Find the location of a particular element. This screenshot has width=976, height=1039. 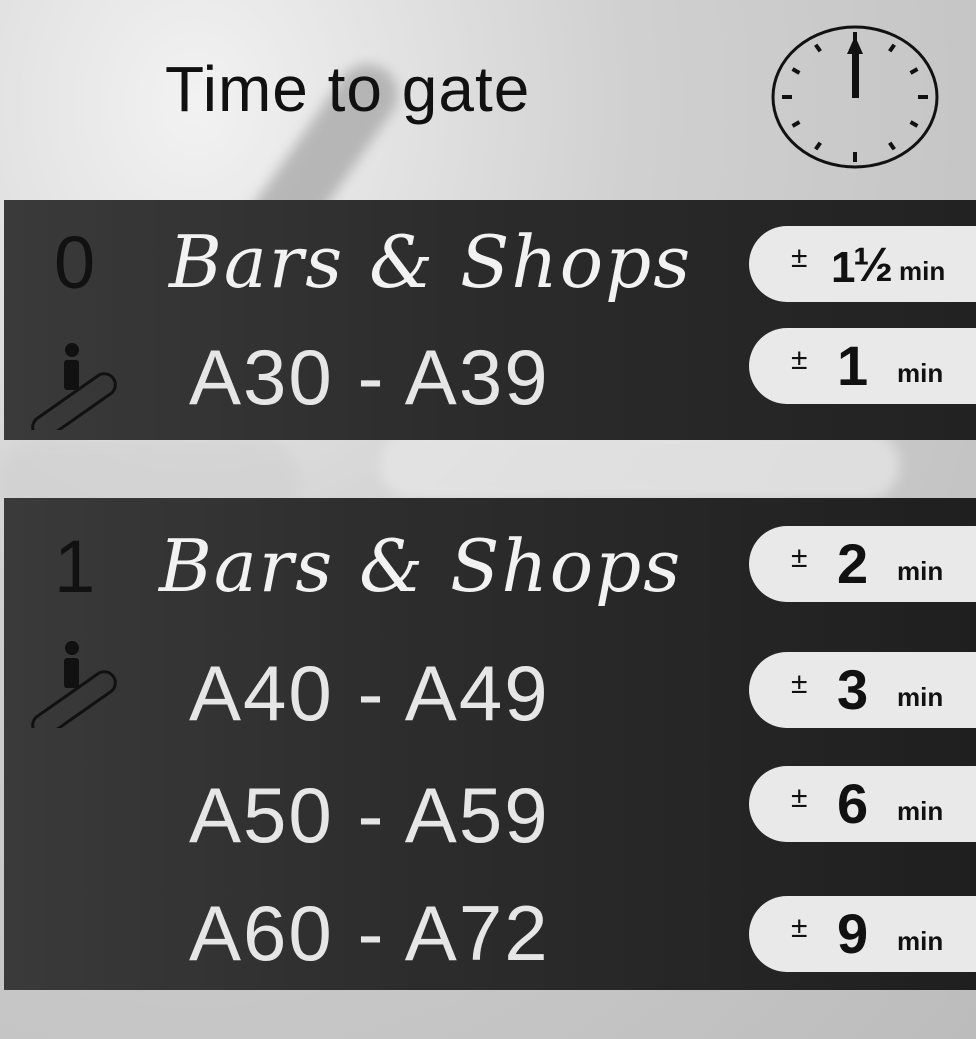

time-value: 2 is located at coordinates (853, 563).